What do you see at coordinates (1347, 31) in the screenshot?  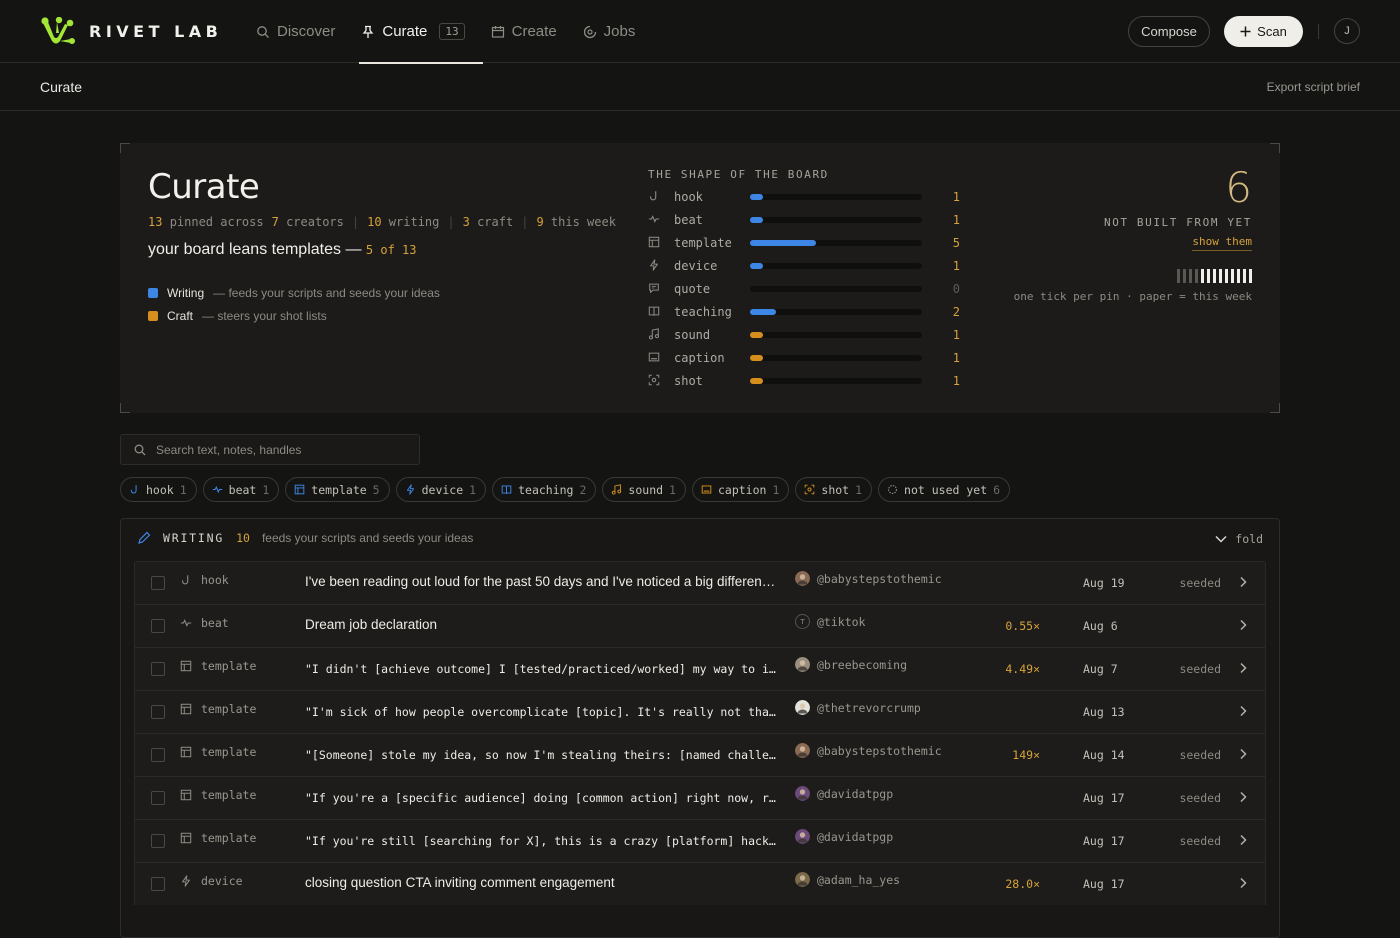 I see `user-avatar: J` at bounding box center [1347, 31].